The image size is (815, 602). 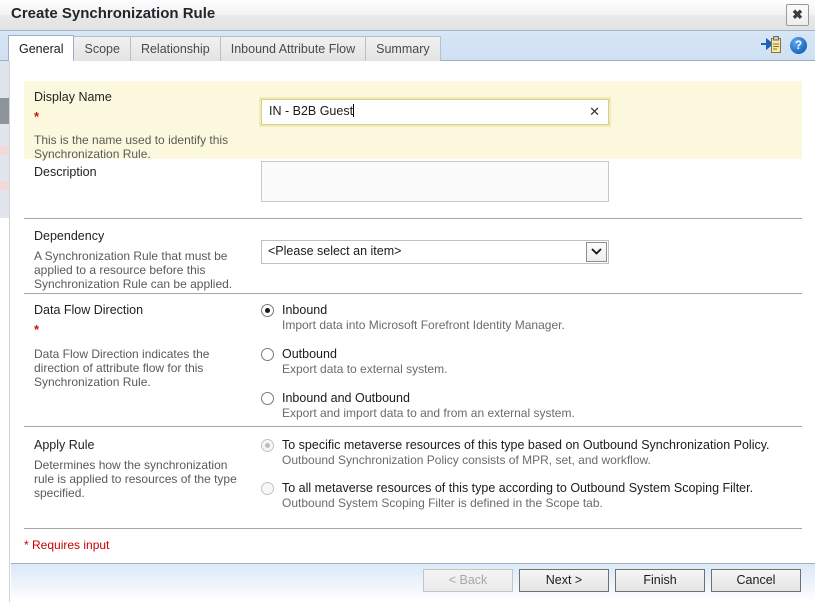 I want to click on display-name-input: IN - B2B Guest ✕, so click(x=435, y=112).